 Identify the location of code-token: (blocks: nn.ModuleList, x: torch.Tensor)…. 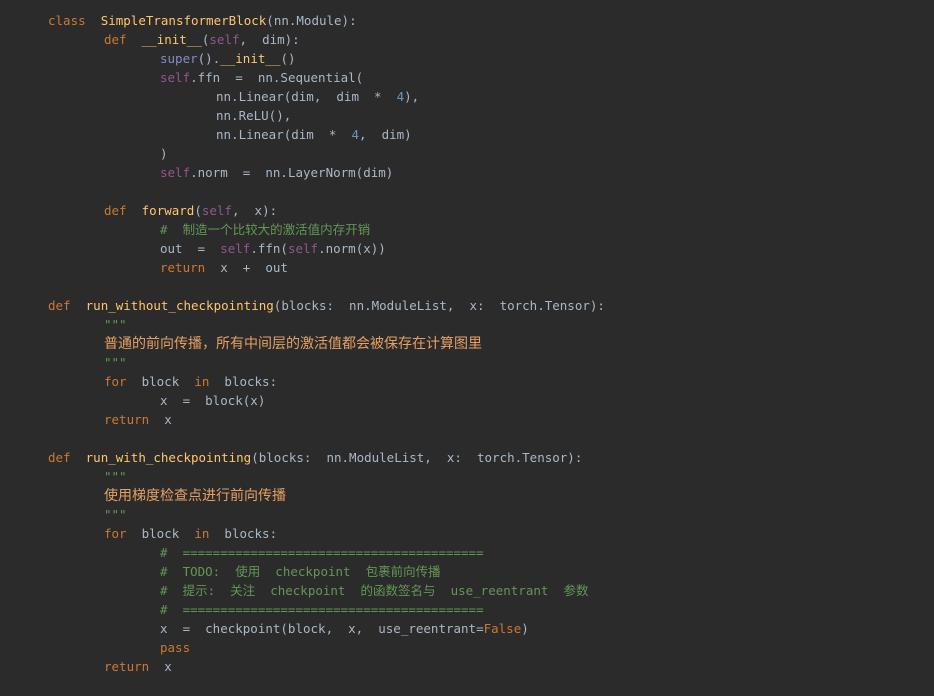
(439, 305).